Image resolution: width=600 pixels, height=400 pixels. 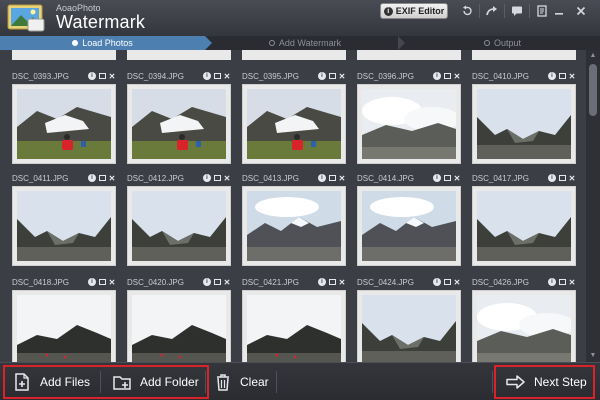 What do you see at coordinates (101, 22) in the screenshot?
I see `app-title: Watermark` at bounding box center [101, 22].